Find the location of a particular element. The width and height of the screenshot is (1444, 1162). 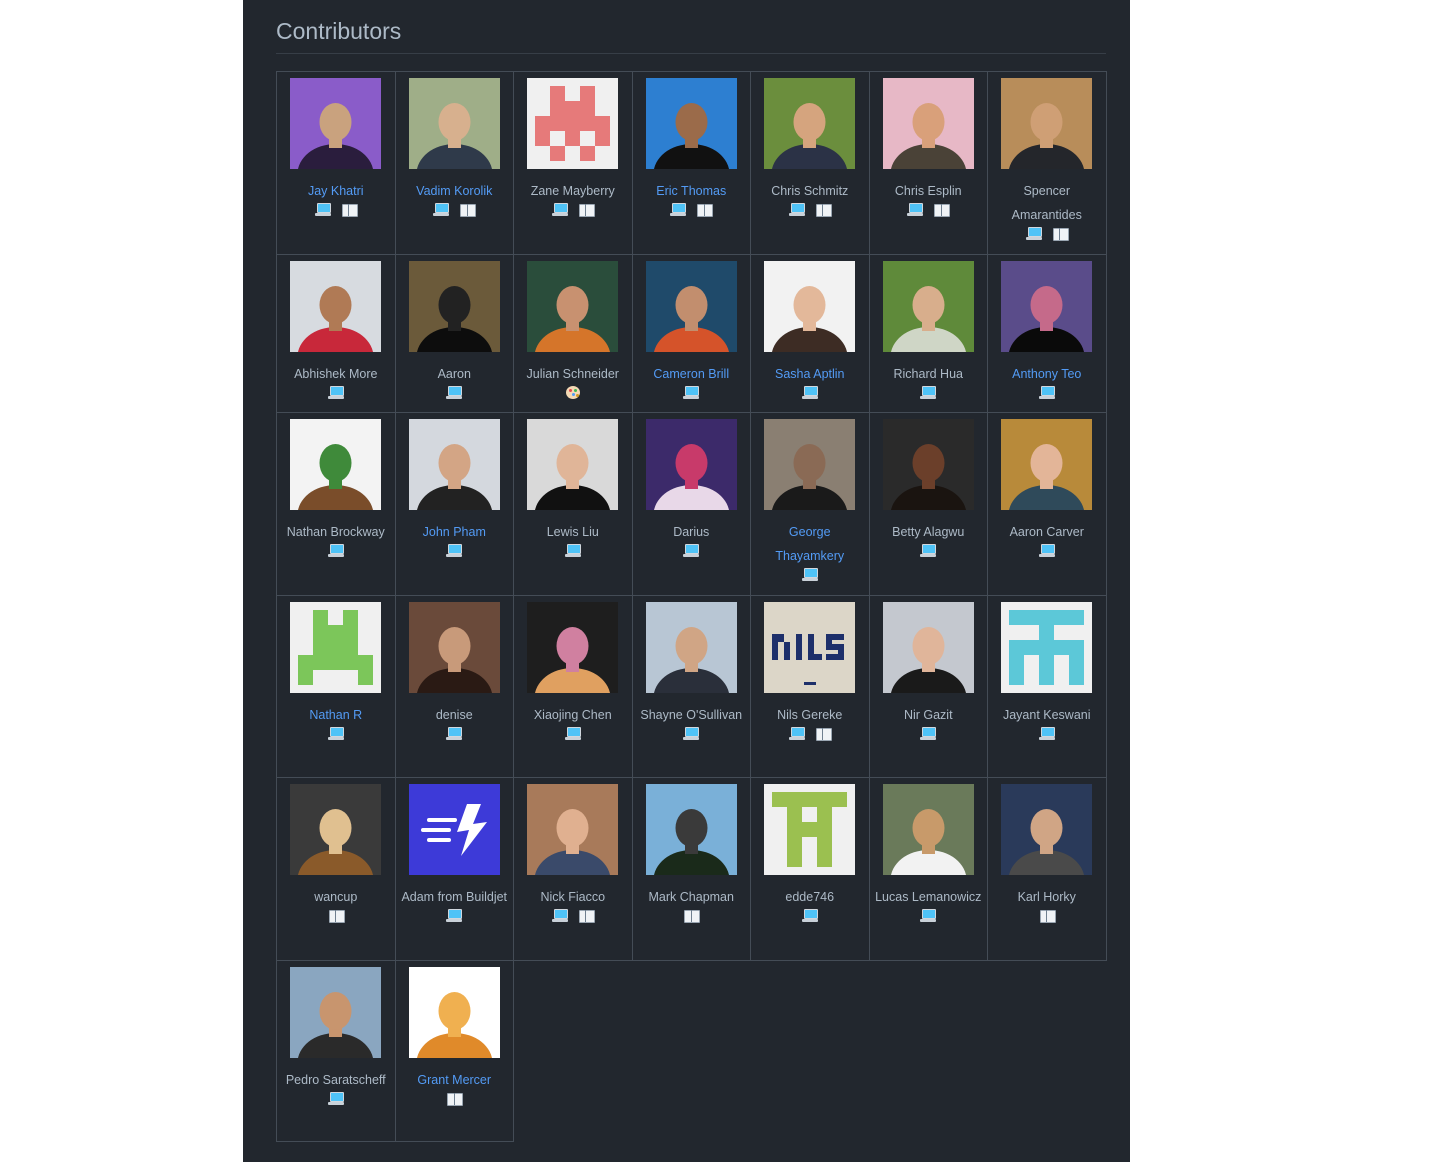

palette-icon is located at coordinates (573, 393).